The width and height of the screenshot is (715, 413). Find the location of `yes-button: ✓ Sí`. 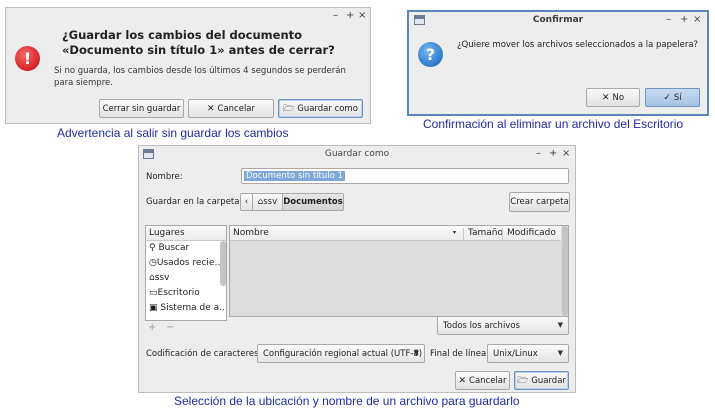

yes-button: ✓ Sí is located at coordinates (672, 97).